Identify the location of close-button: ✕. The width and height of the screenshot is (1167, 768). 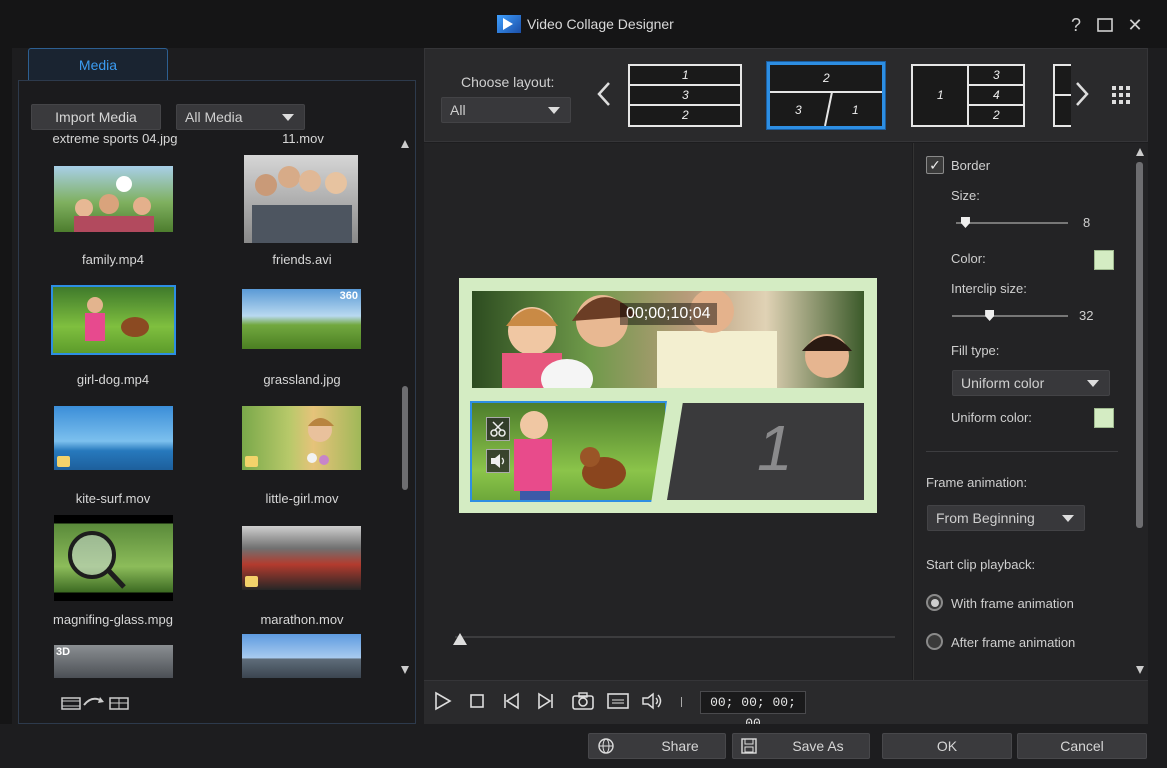
(1135, 25).